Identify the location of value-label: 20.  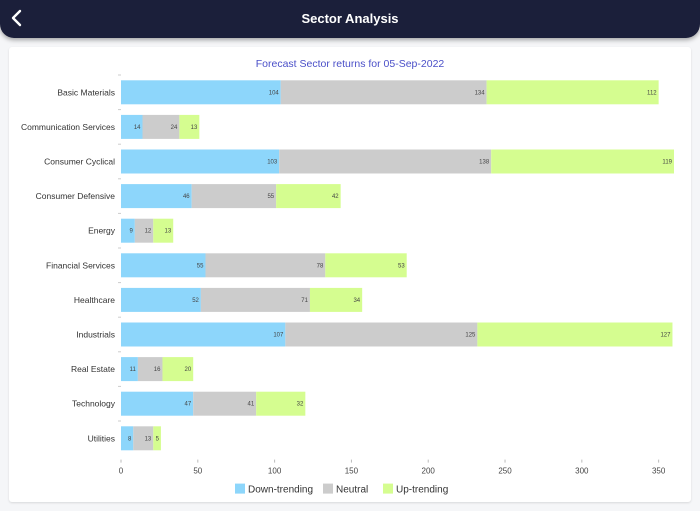
(188, 370).